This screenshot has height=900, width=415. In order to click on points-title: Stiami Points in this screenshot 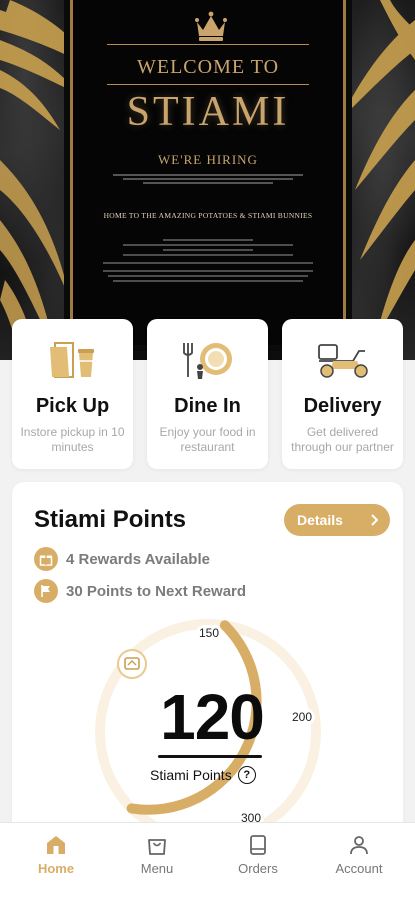, I will do `click(110, 519)`.